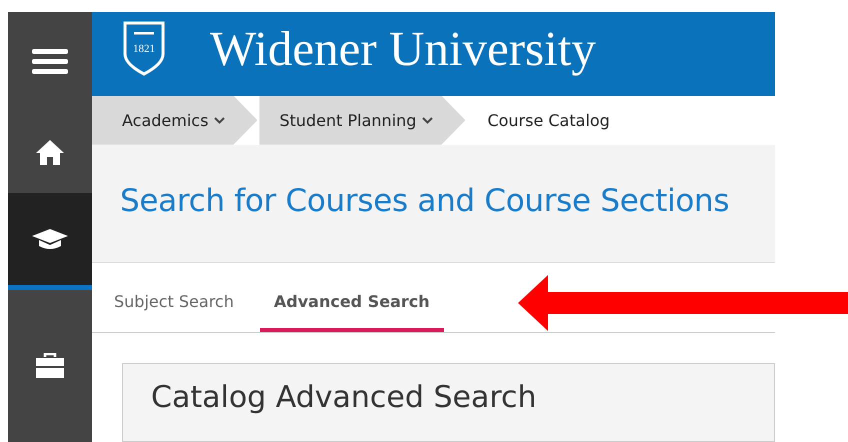 This screenshot has height=442, width=848. What do you see at coordinates (425, 200) in the screenshot?
I see `page-title: Search for Courses and Course Sections` at bounding box center [425, 200].